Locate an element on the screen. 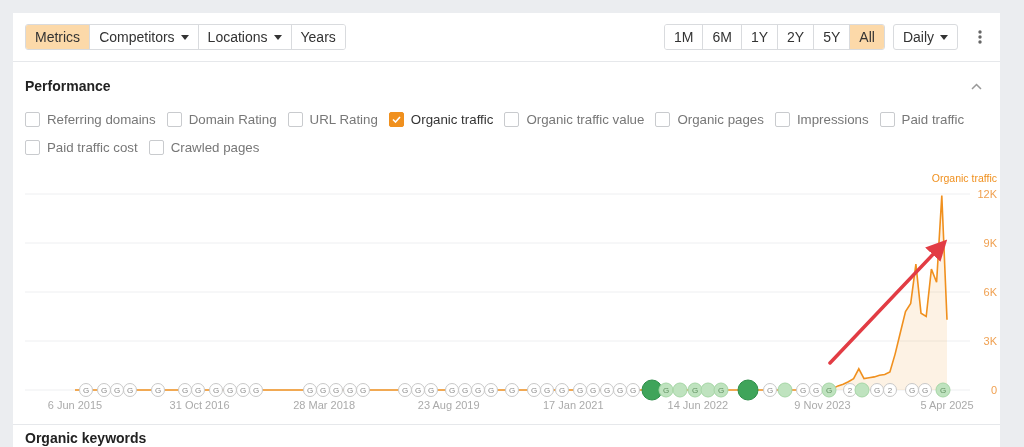 This screenshot has height=447, width=1024. axis-tick-label: 6K is located at coordinates (990, 292).